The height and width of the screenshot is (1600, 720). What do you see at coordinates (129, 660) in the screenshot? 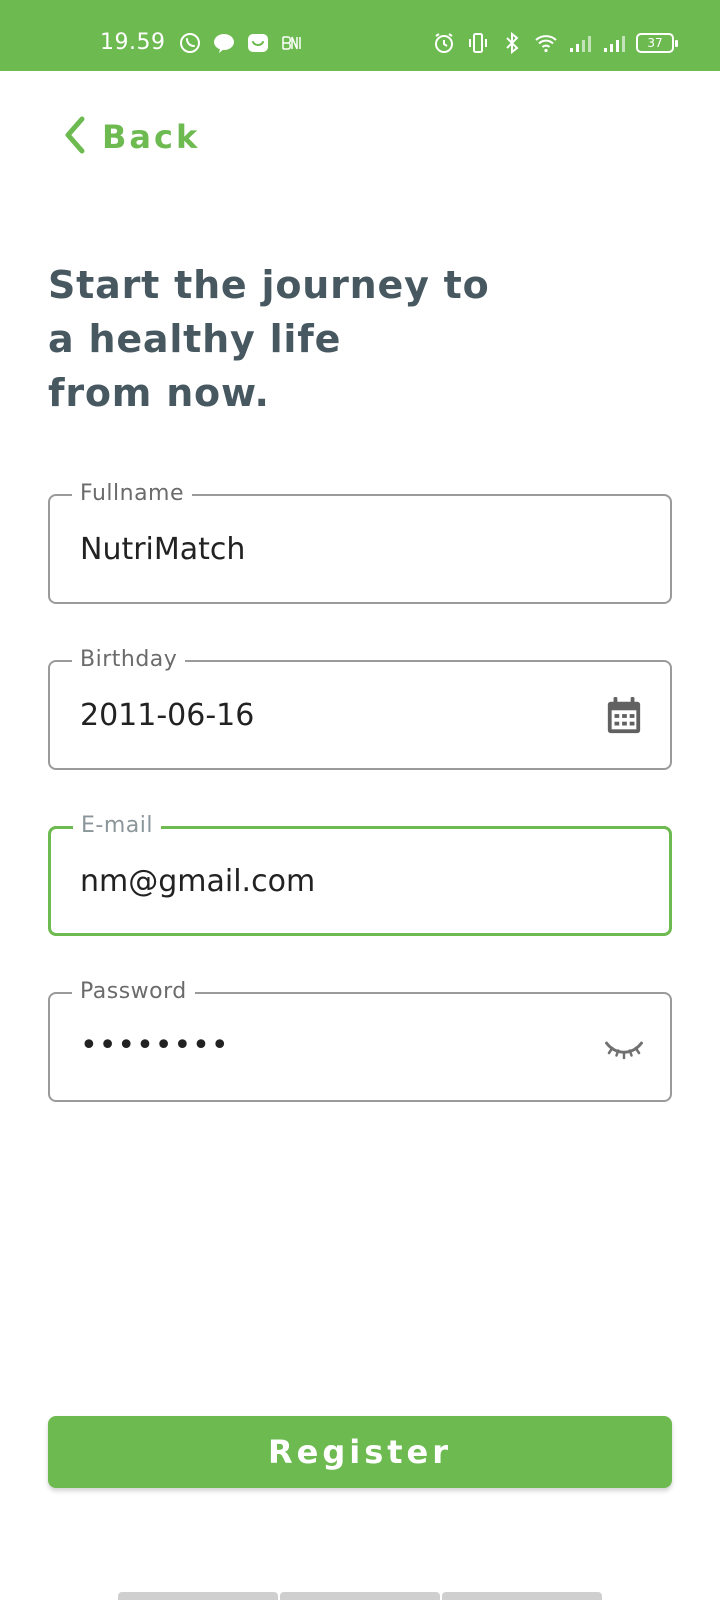
I see `birthday-label: Birthday` at bounding box center [129, 660].